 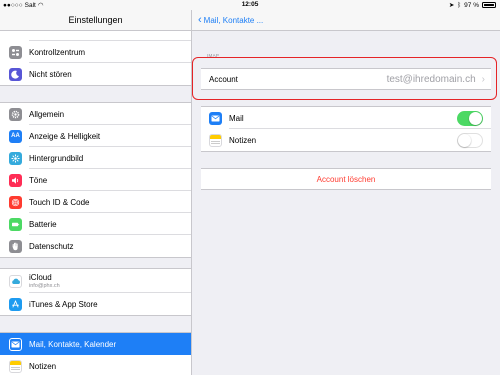 I want to click on sidebar-item-nicht-stoeren: Nicht stören, so click(x=95, y=74).